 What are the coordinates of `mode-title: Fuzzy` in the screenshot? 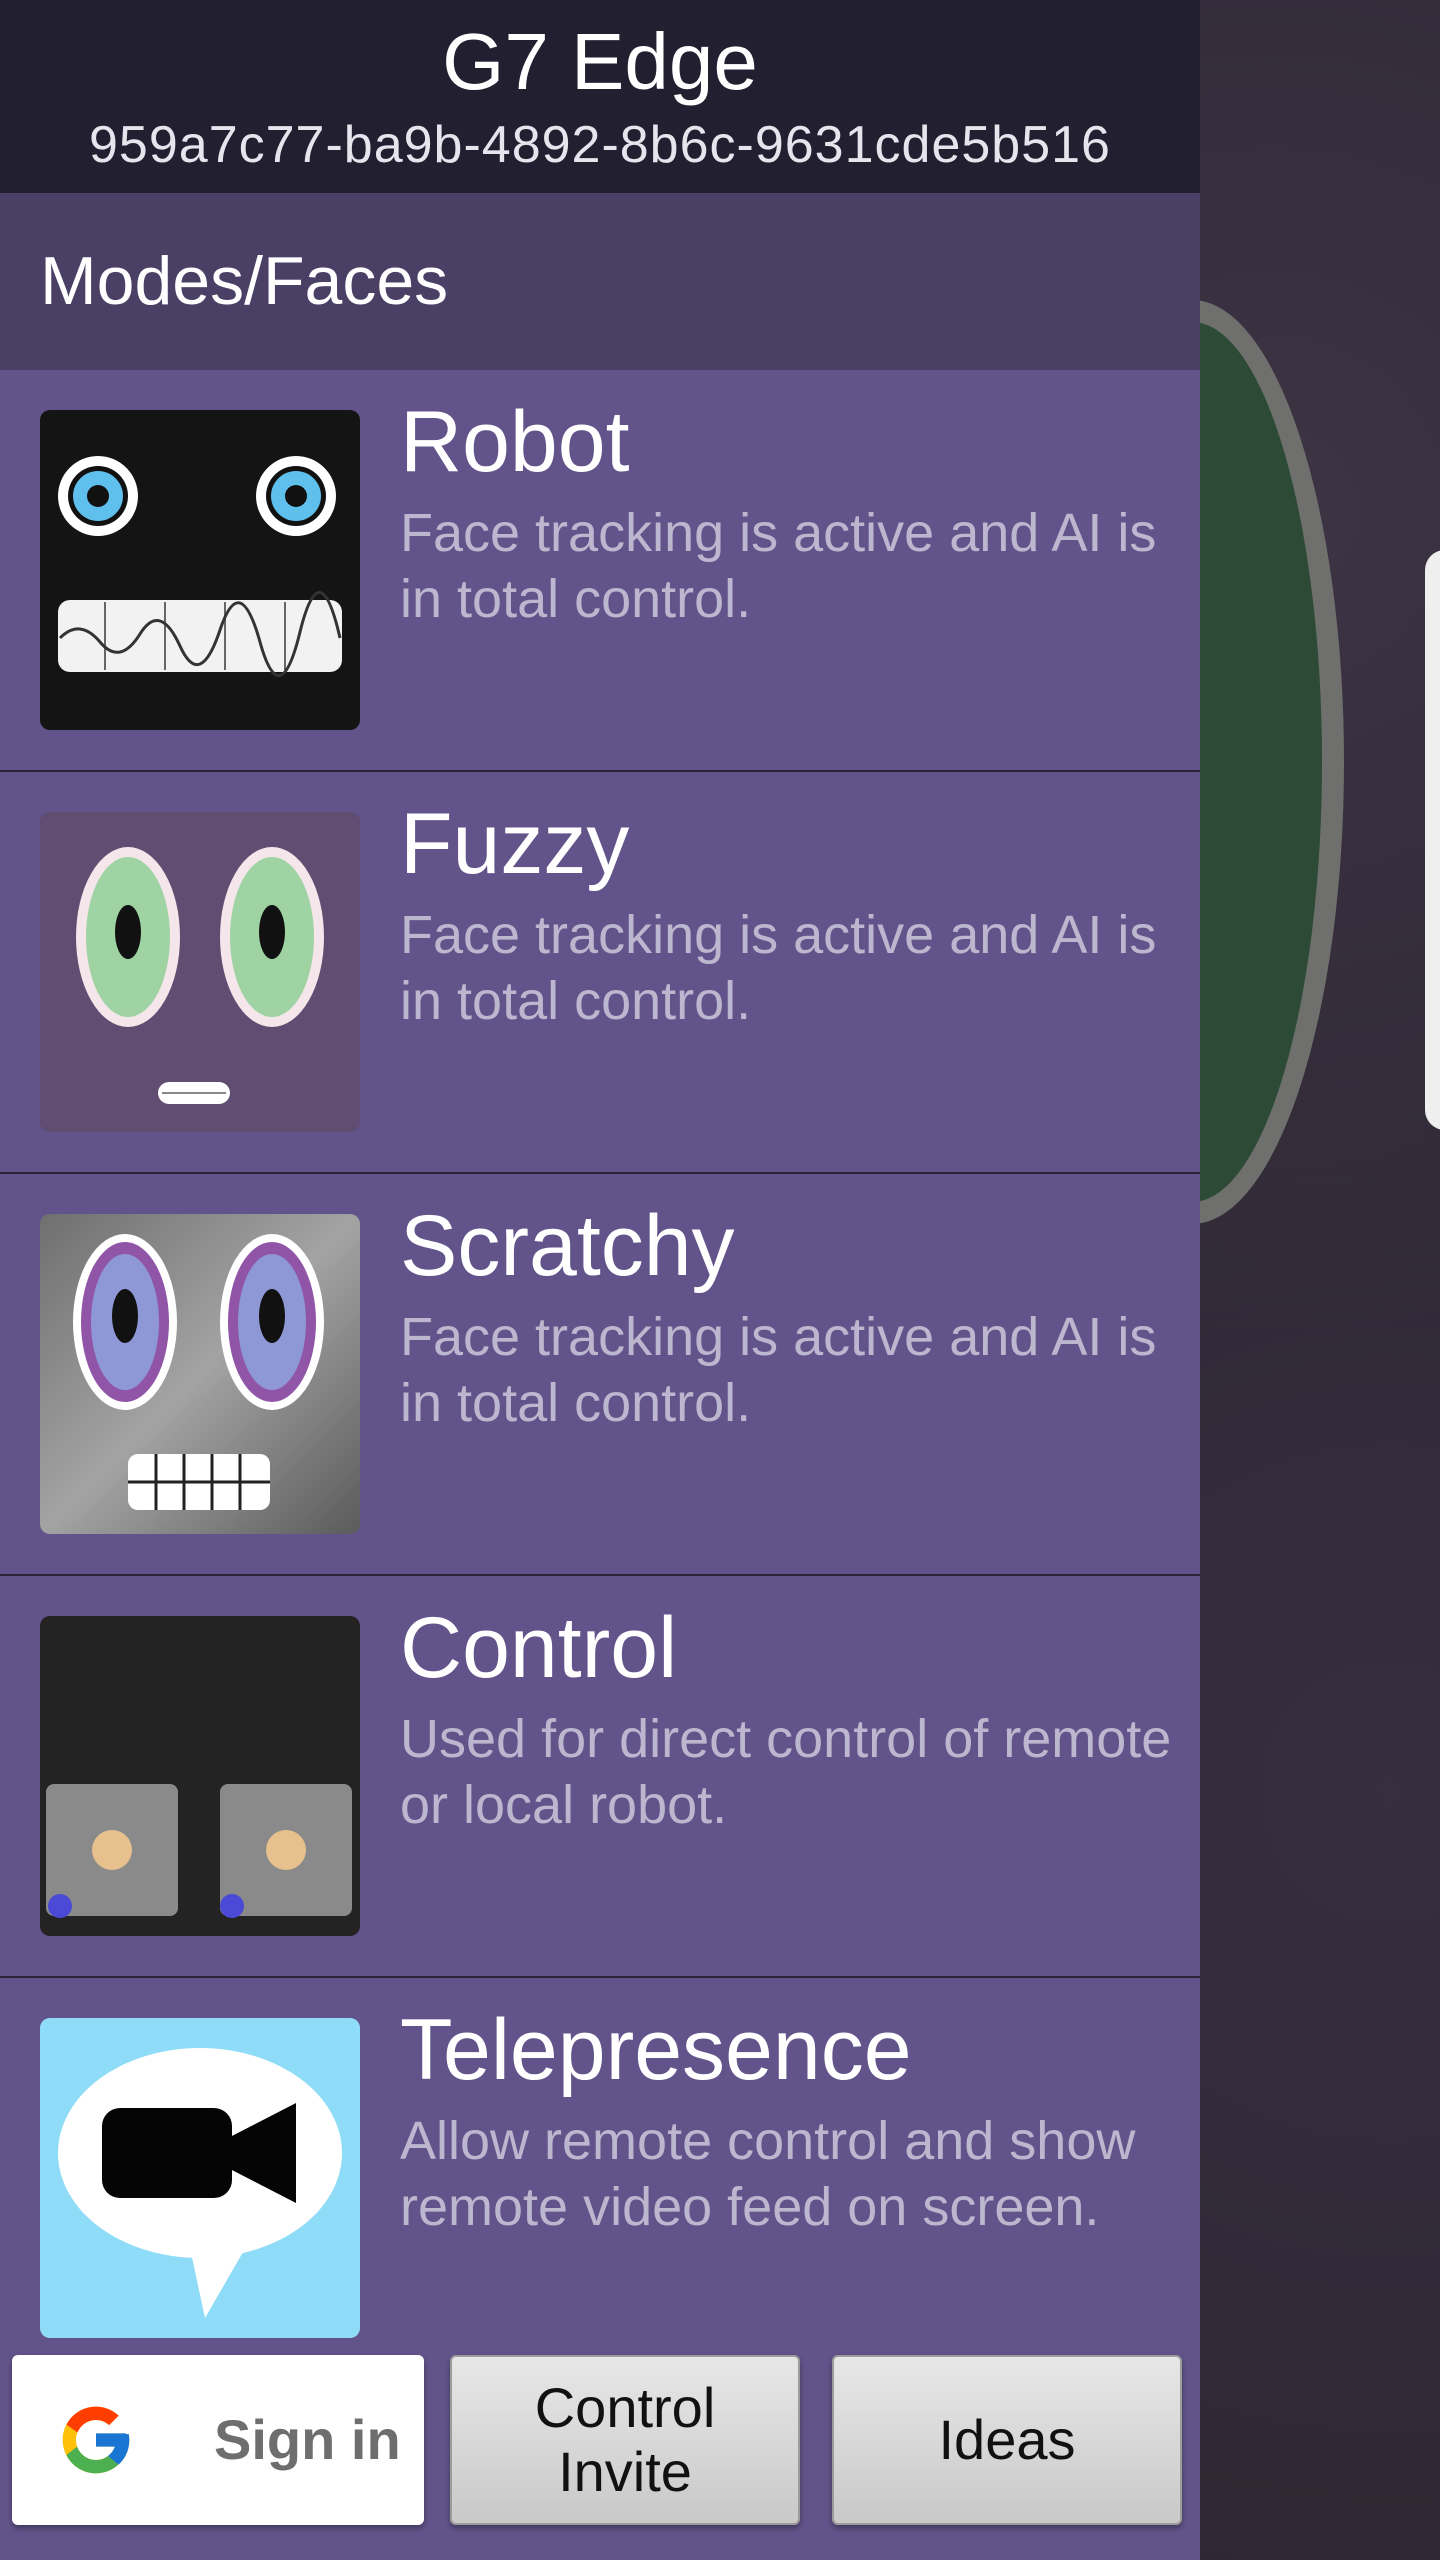 It's located at (515, 844).